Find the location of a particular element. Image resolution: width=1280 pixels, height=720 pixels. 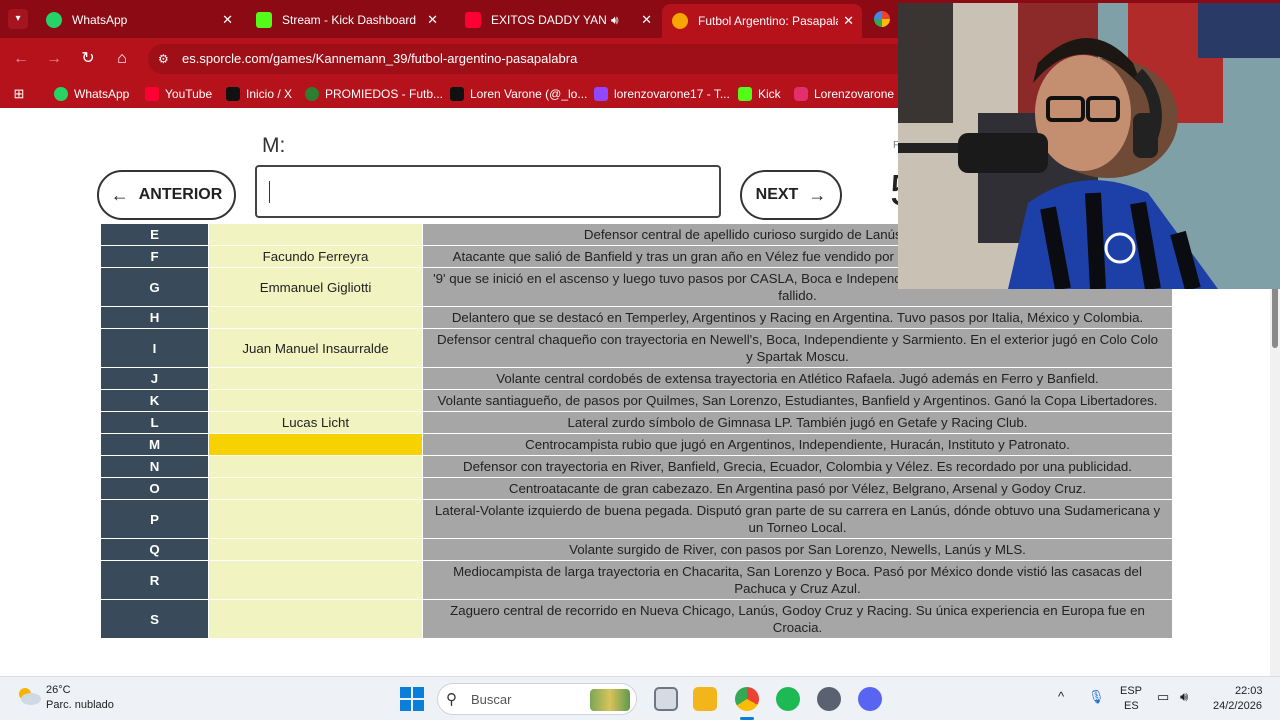

weather-cloudy-icon is located at coordinates (29, 696).